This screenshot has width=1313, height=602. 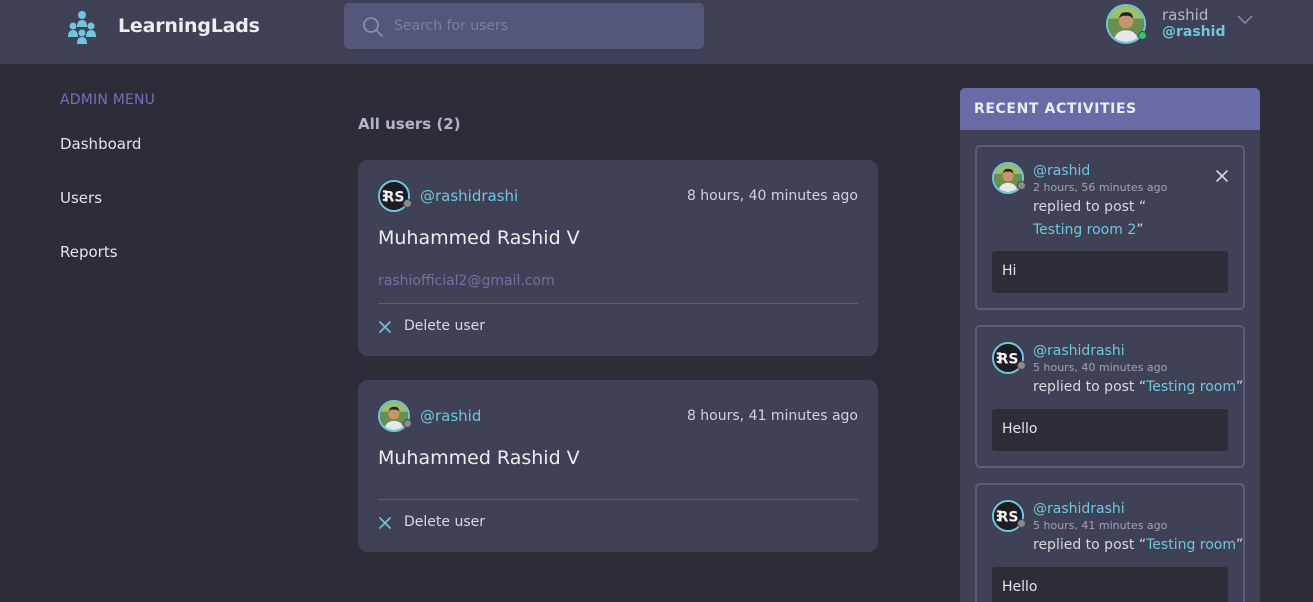 I want to click on user-search, so click(x=524, y=26).